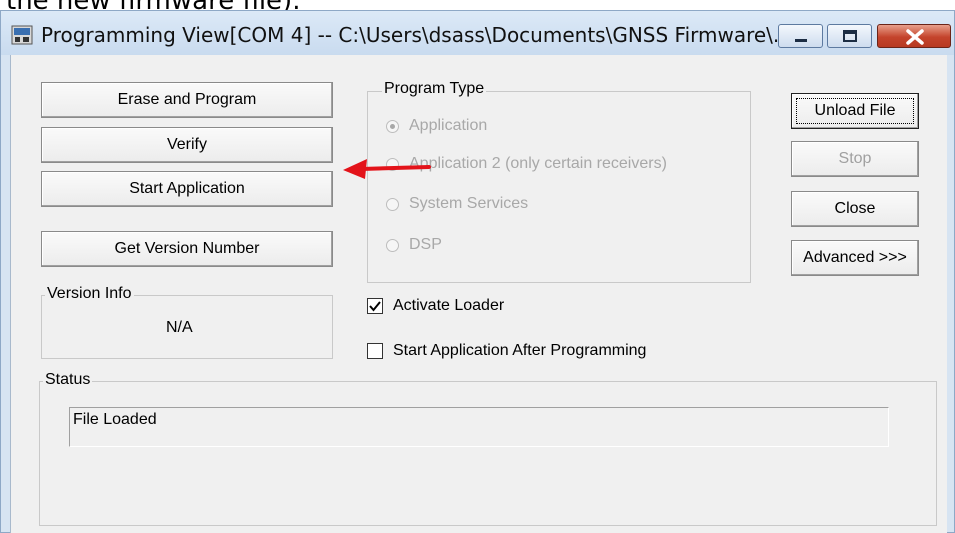 This screenshot has width=955, height=533. I want to click on checkbox-unchecked-icon, so click(375, 351).